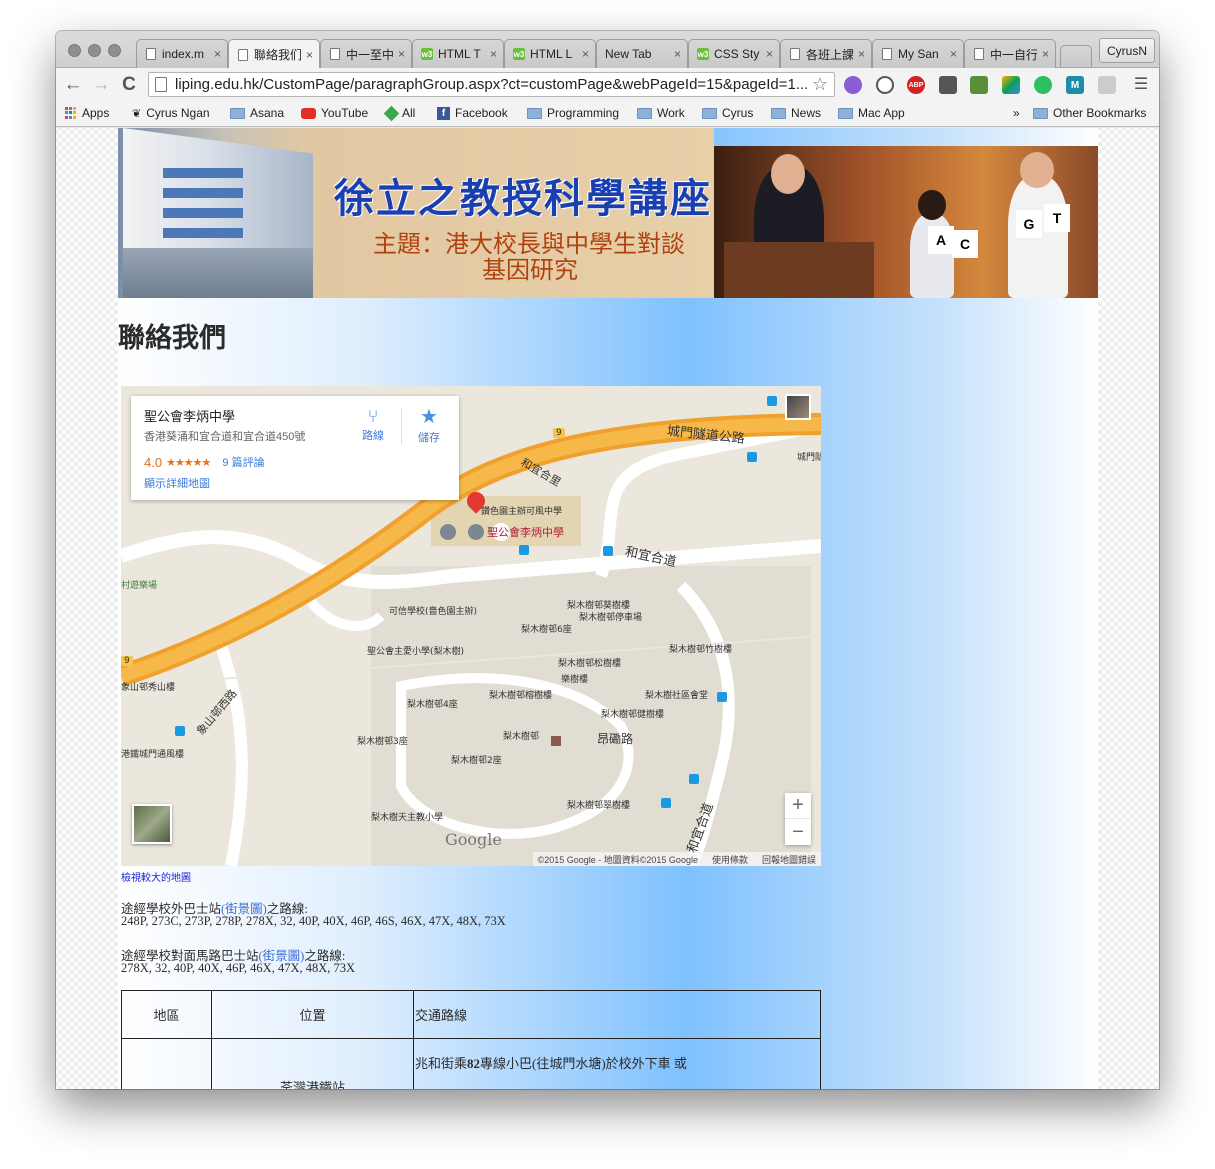  Describe the element at coordinates (979, 85) in the screenshot. I see `refresh-extension-icon` at that location.